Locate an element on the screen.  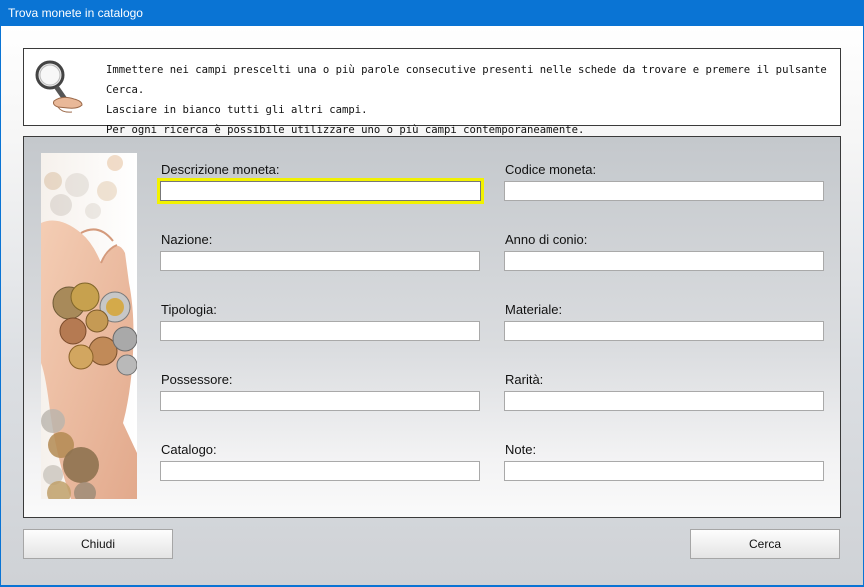
nazione-input is located at coordinates (320, 261).